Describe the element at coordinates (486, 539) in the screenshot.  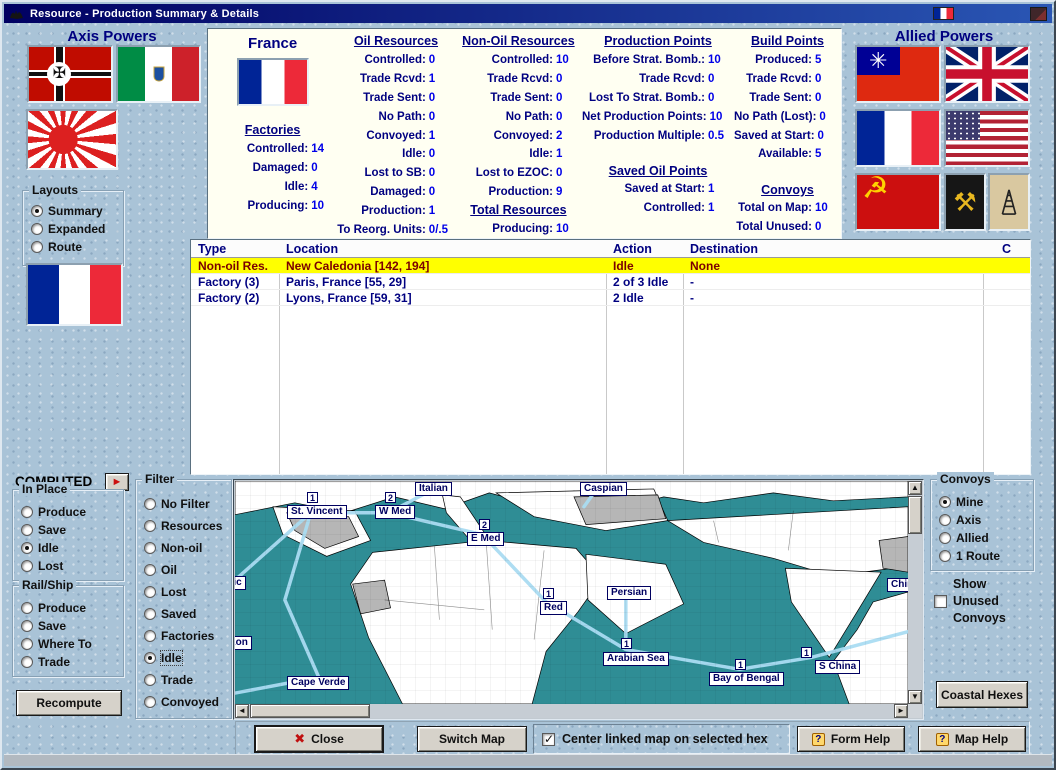
I see `convoy-route-label: E Med` at that location.